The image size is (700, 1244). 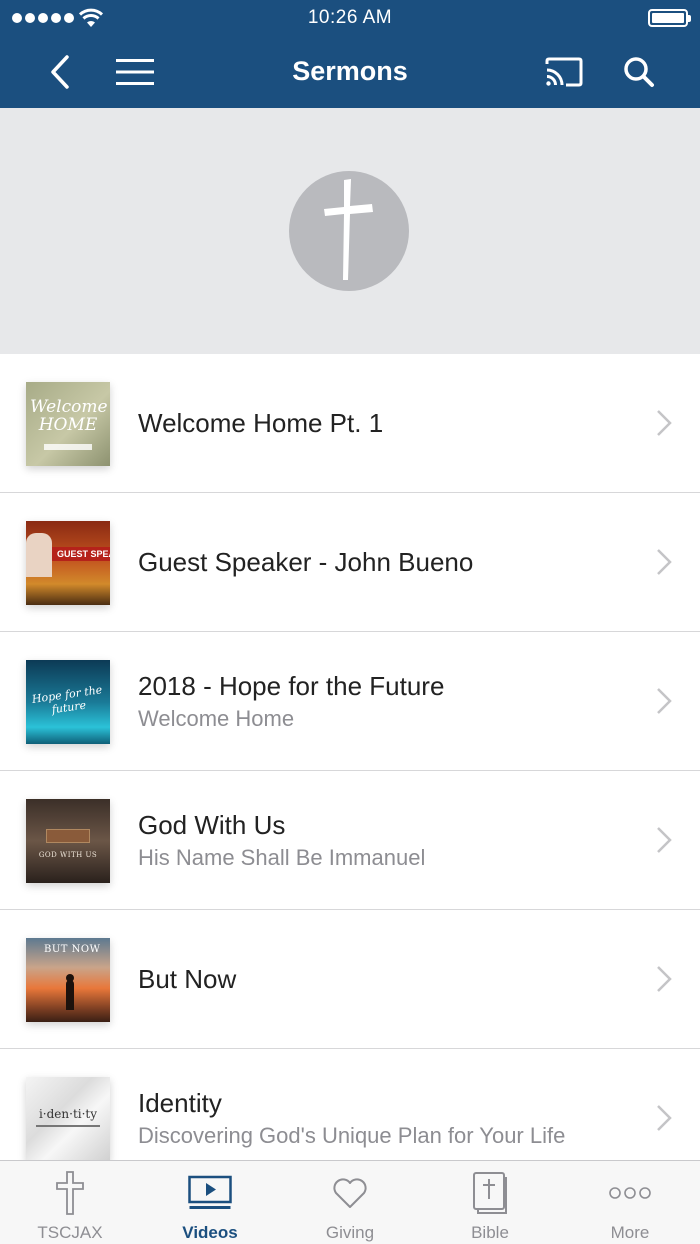 I want to click on sermon-thumbnail: BUT NOW, so click(x=68, y=980).